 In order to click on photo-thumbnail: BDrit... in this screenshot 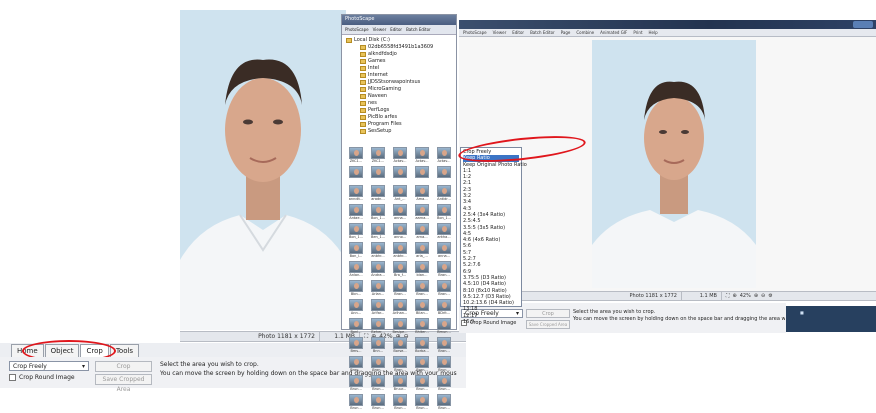, I will do `click(444, 307)`.